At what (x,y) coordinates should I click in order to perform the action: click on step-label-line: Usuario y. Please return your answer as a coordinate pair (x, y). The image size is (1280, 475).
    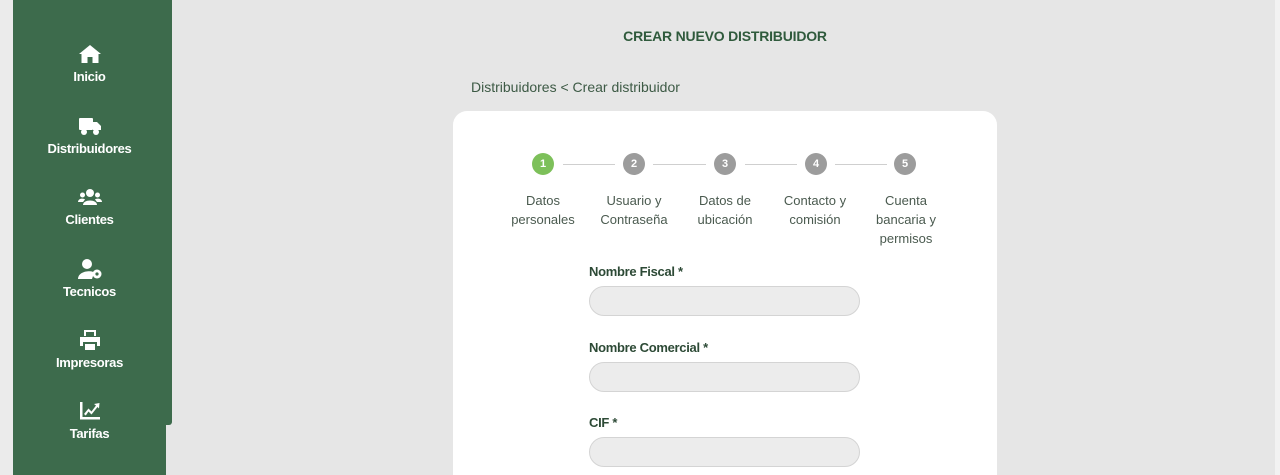
    Looking at the image, I should click on (634, 200).